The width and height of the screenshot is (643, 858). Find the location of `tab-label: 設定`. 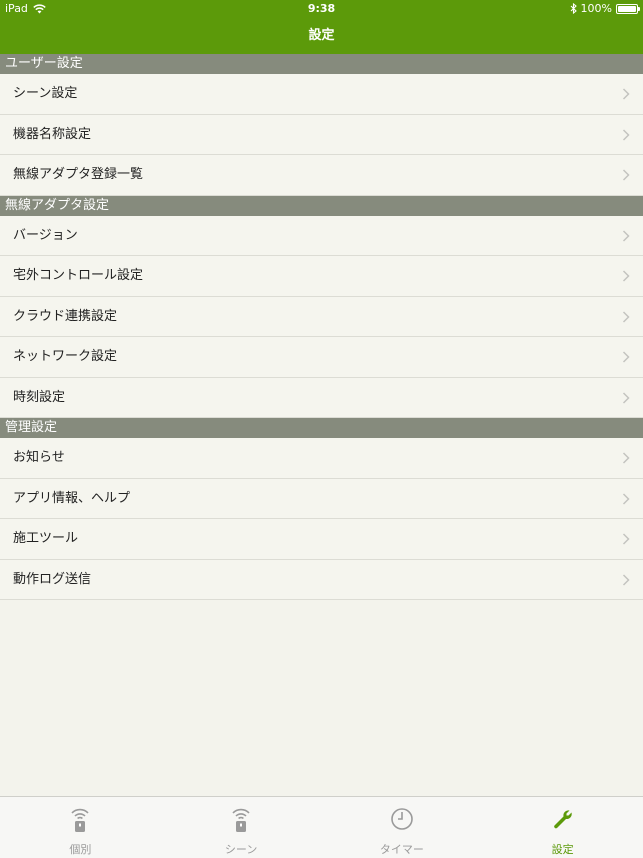

tab-label: 設定 is located at coordinates (562, 849).